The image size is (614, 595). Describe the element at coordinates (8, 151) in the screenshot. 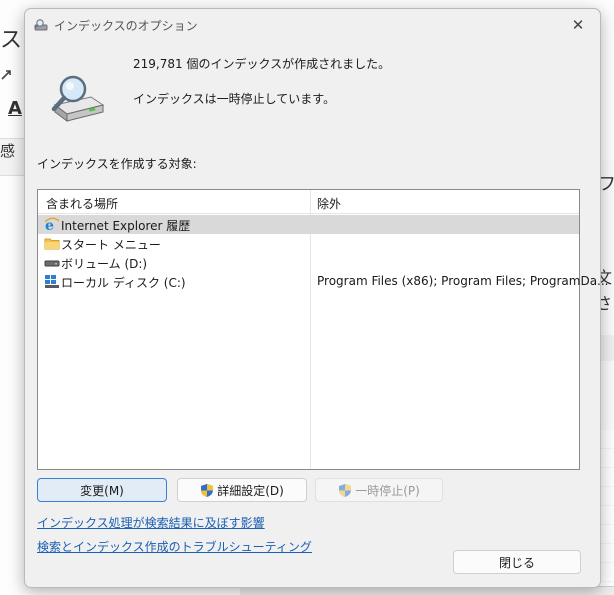

I see `background-text: 感` at that location.